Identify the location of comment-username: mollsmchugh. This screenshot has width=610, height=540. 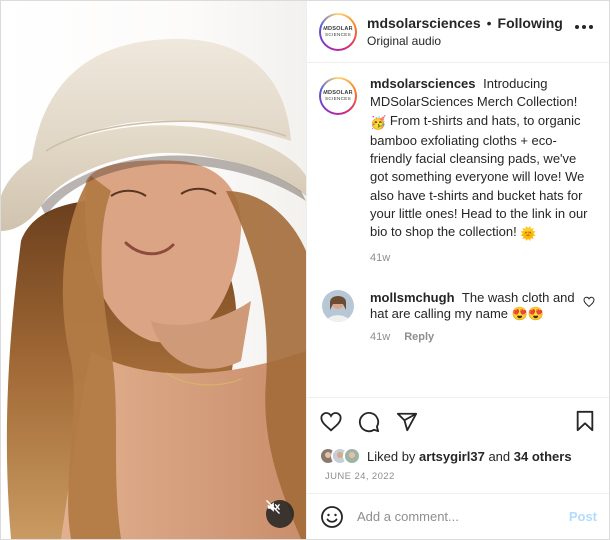
(412, 297).